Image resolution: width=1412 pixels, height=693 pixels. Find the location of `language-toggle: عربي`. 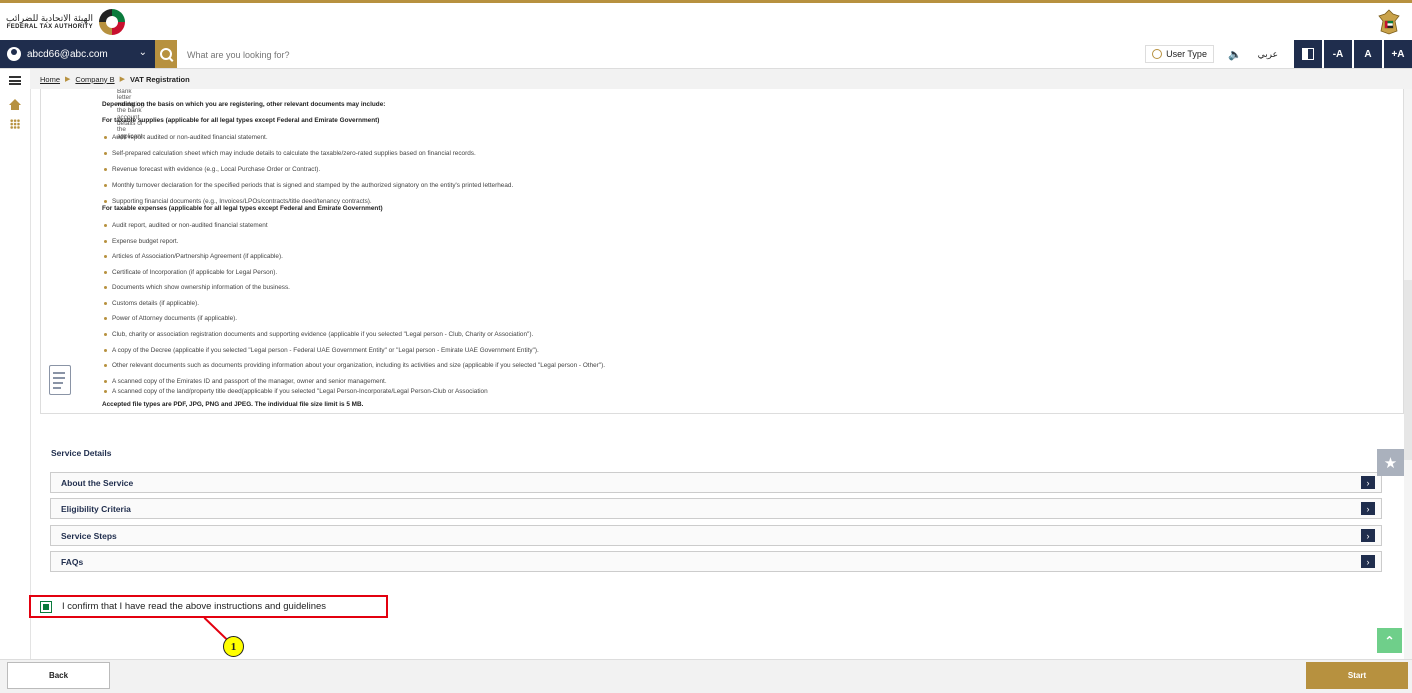

language-toggle: عربي is located at coordinates (1268, 54).